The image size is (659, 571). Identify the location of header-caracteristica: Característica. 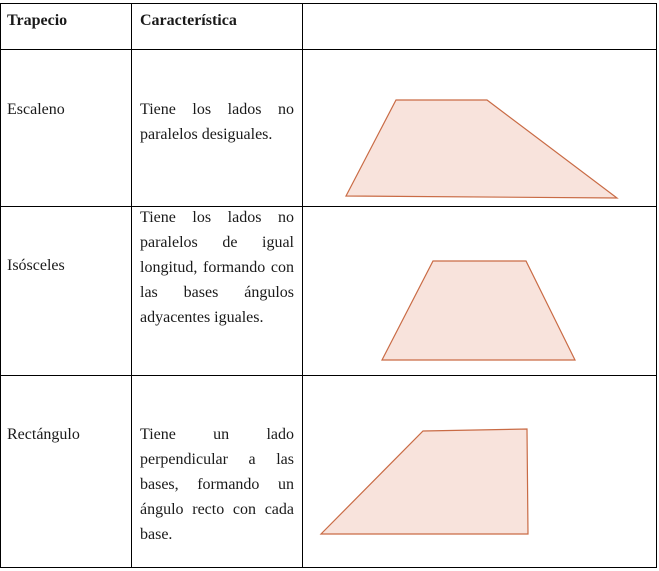
(188, 20).